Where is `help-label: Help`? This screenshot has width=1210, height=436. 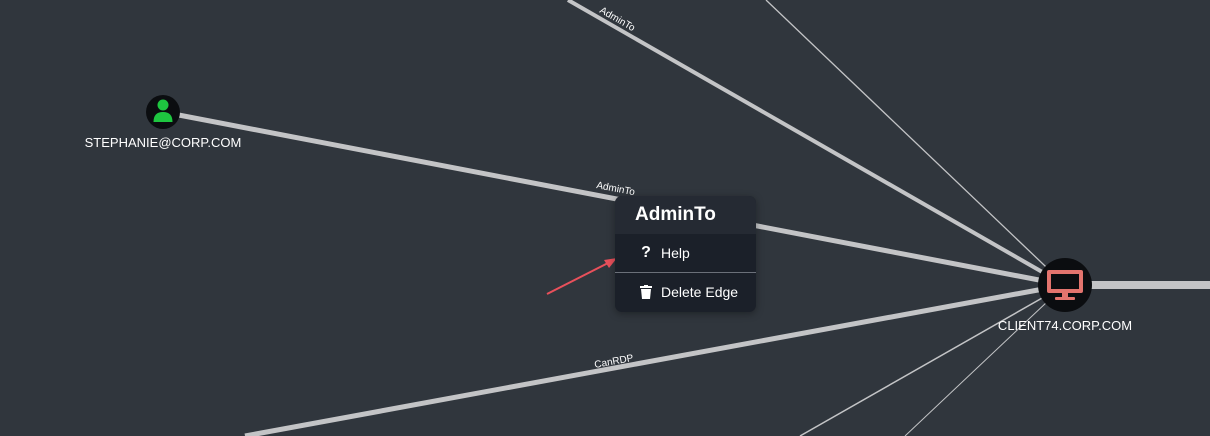
help-label: Help is located at coordinates (675, 253).